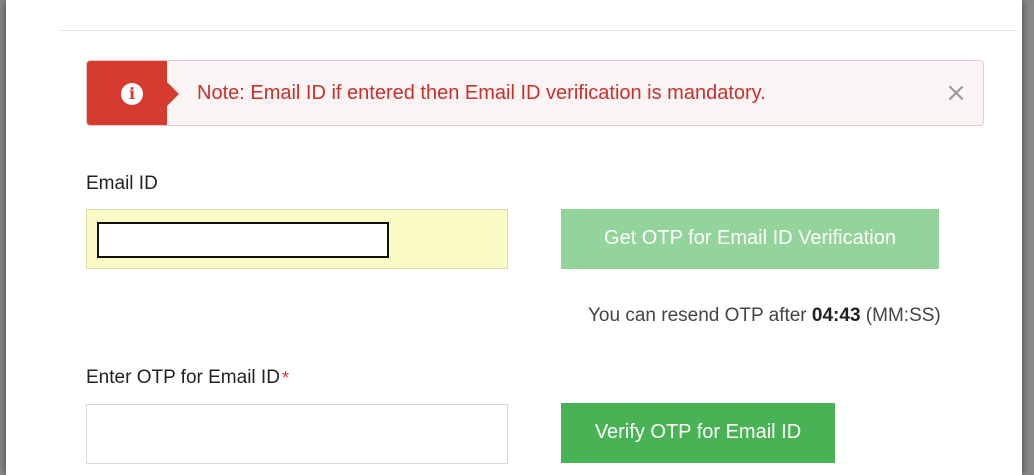 The width and height of the screenshot is (1034, 475). I want to click on otp-input, so click(297, 434).